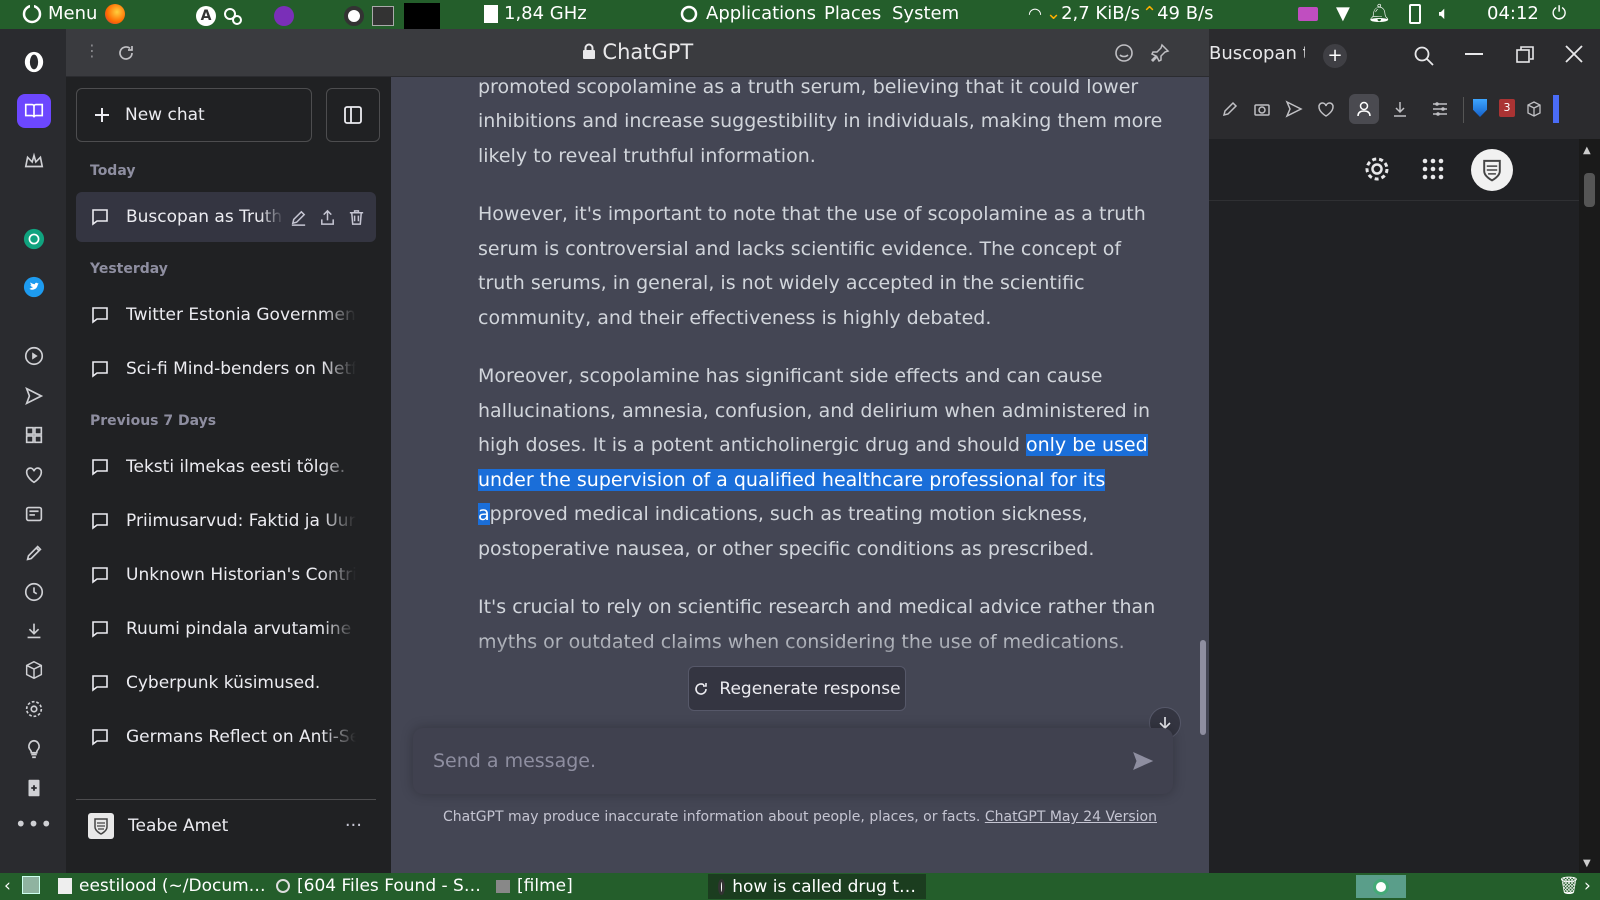  Describe the element at coordinates (1203, 687) in the screenshot. I see `chat-scrollbar` at that location.